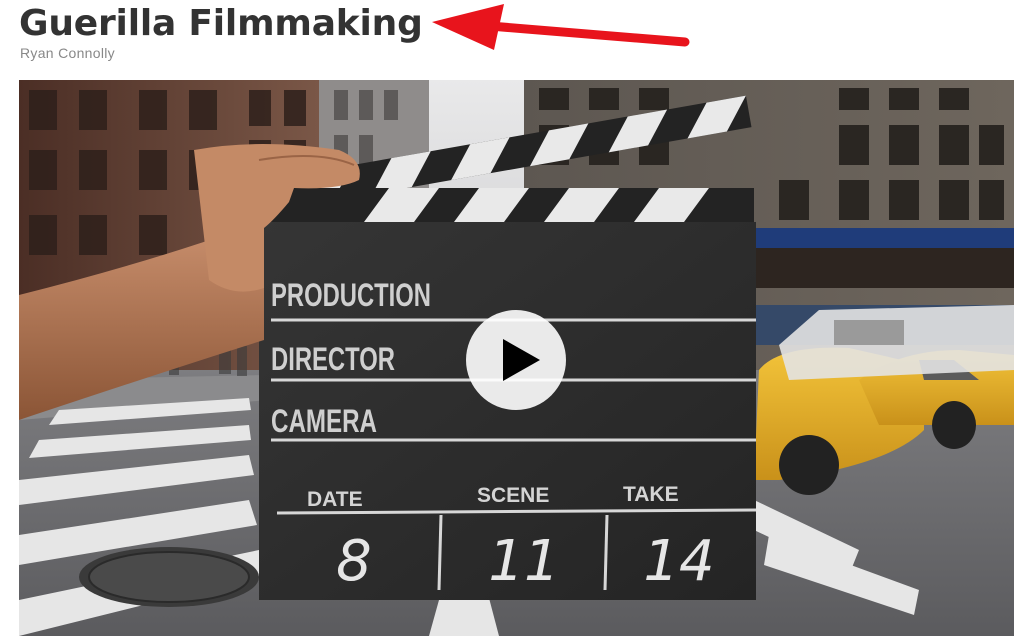 This screenshot has width=1026, height=636. What do you see at coordinates (651, 494) in the screenshot?
I see `slate-col-take-header: TAKE` at bounding box center [651, 494].